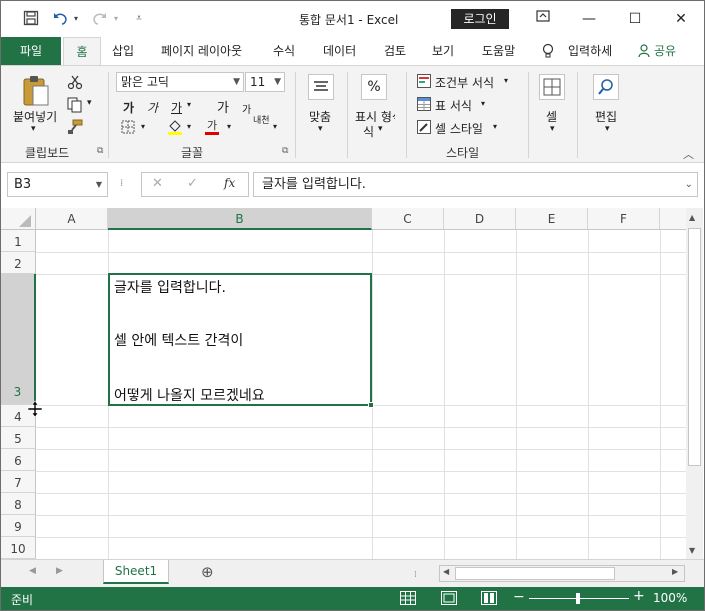  Describe the element at coordinates (453, 105) in the screenshot. I see `table-format-button: 표 서식` at that location.